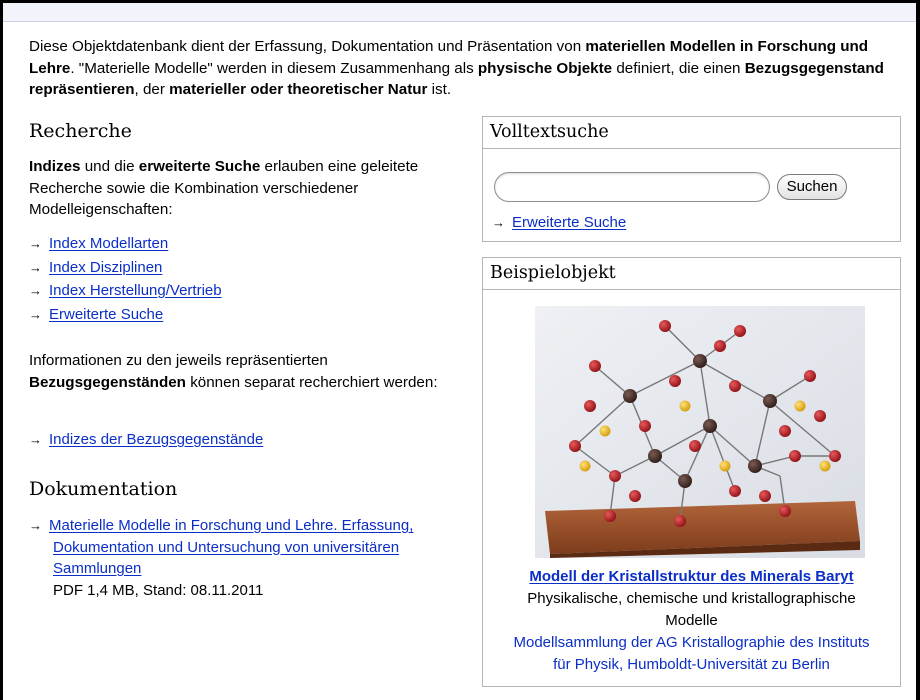  What do you see at coordinates (459, 12) in the screenshot?
I see `top-bar` at bounding box center [459, 12].